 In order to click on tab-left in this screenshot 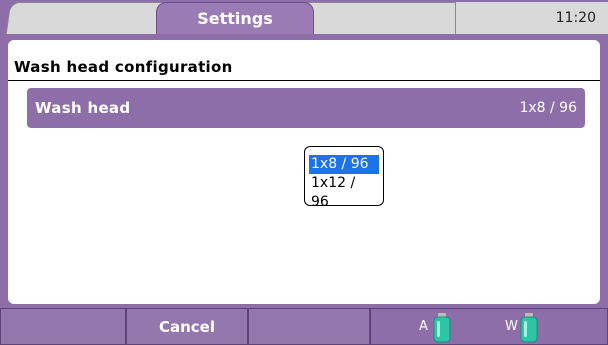, I will do `click(88, 18)`.